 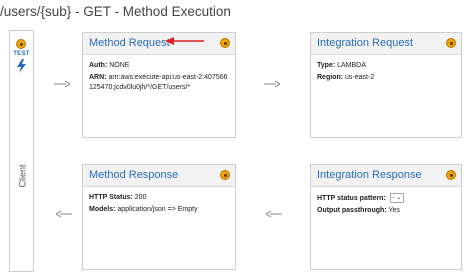 I want to click on models-row: Models: application/json => Empty, so click(x=159, y=210).